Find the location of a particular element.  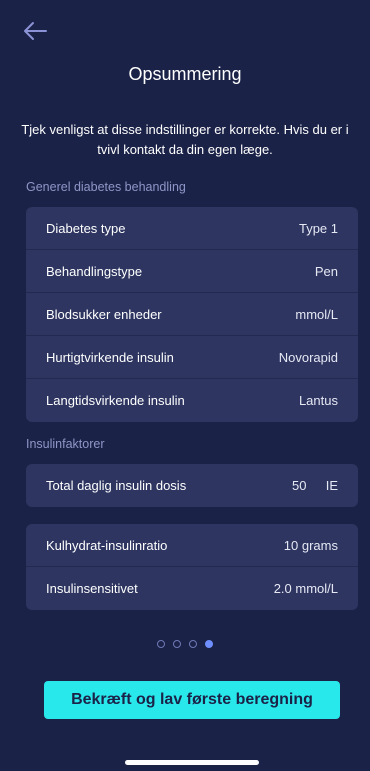

row-treatment-type: Behandlingstype Pen is located at coordinates (192, 271).